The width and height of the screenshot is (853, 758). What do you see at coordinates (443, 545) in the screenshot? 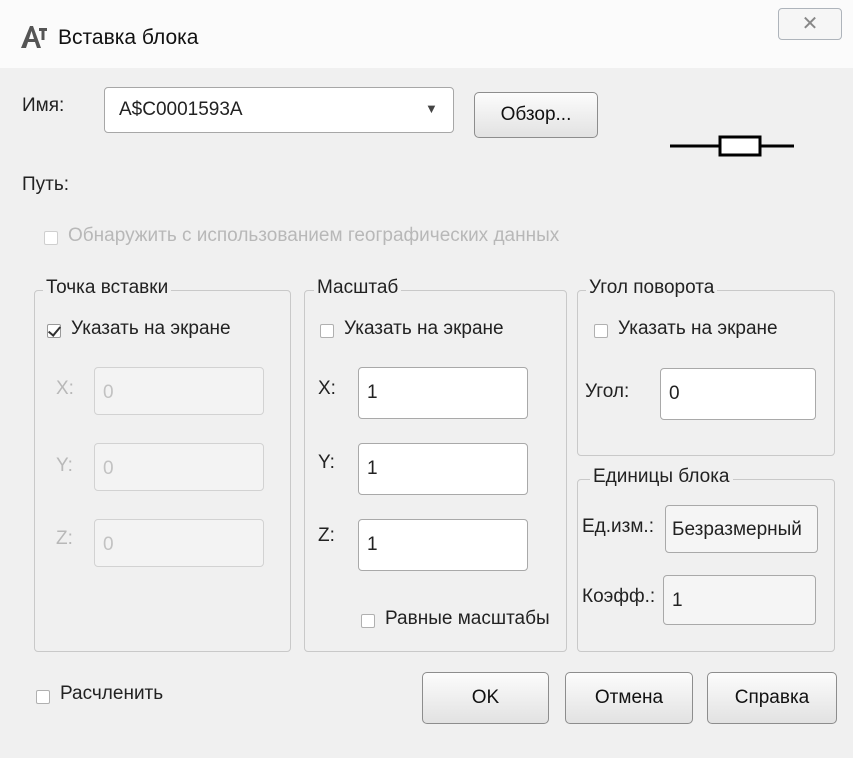
I see `scale-z-input: 1` at bounding box center [443, 545].